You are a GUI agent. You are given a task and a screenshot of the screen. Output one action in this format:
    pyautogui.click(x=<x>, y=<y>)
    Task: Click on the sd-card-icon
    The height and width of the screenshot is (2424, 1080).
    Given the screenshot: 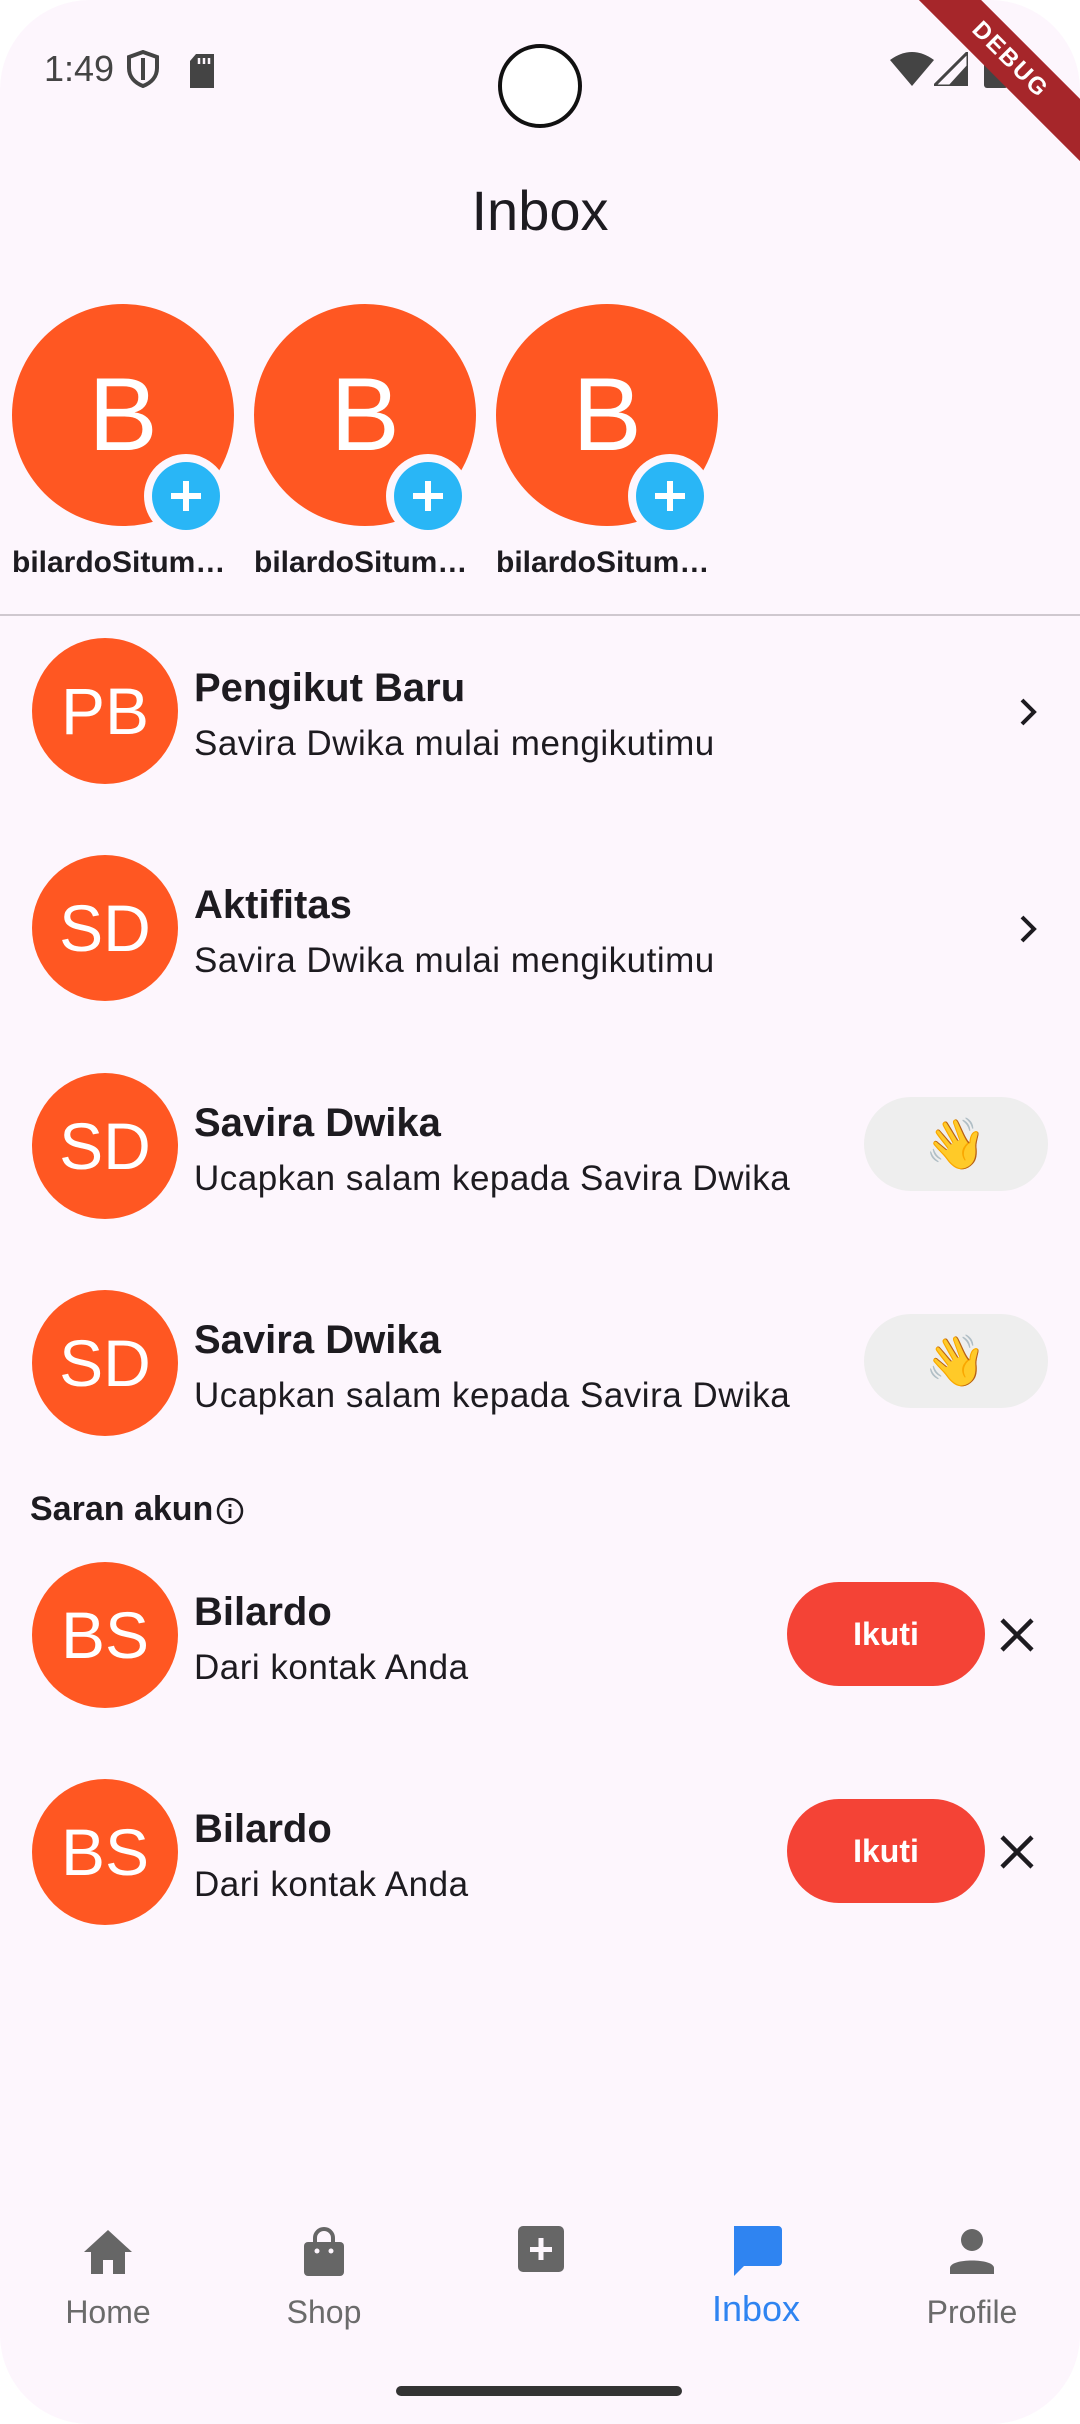 What is the action you would take?
    pyautogui.click(x=202, y=71)
    